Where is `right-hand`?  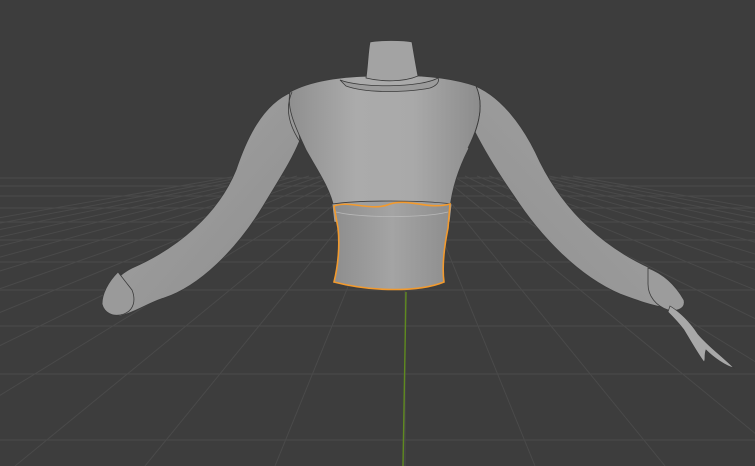 right-hand is located at coordinates (701, 337).